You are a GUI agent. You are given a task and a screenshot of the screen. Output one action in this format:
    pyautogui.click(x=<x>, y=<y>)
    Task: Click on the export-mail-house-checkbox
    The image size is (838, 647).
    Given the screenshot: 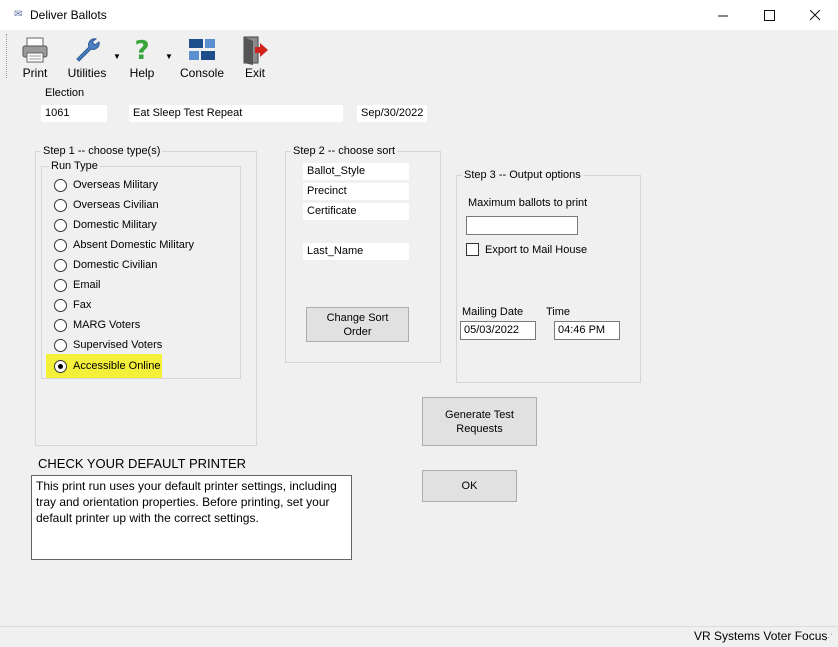 What is the action you would take?
    pyautogui.click(x=472, y=249)
    